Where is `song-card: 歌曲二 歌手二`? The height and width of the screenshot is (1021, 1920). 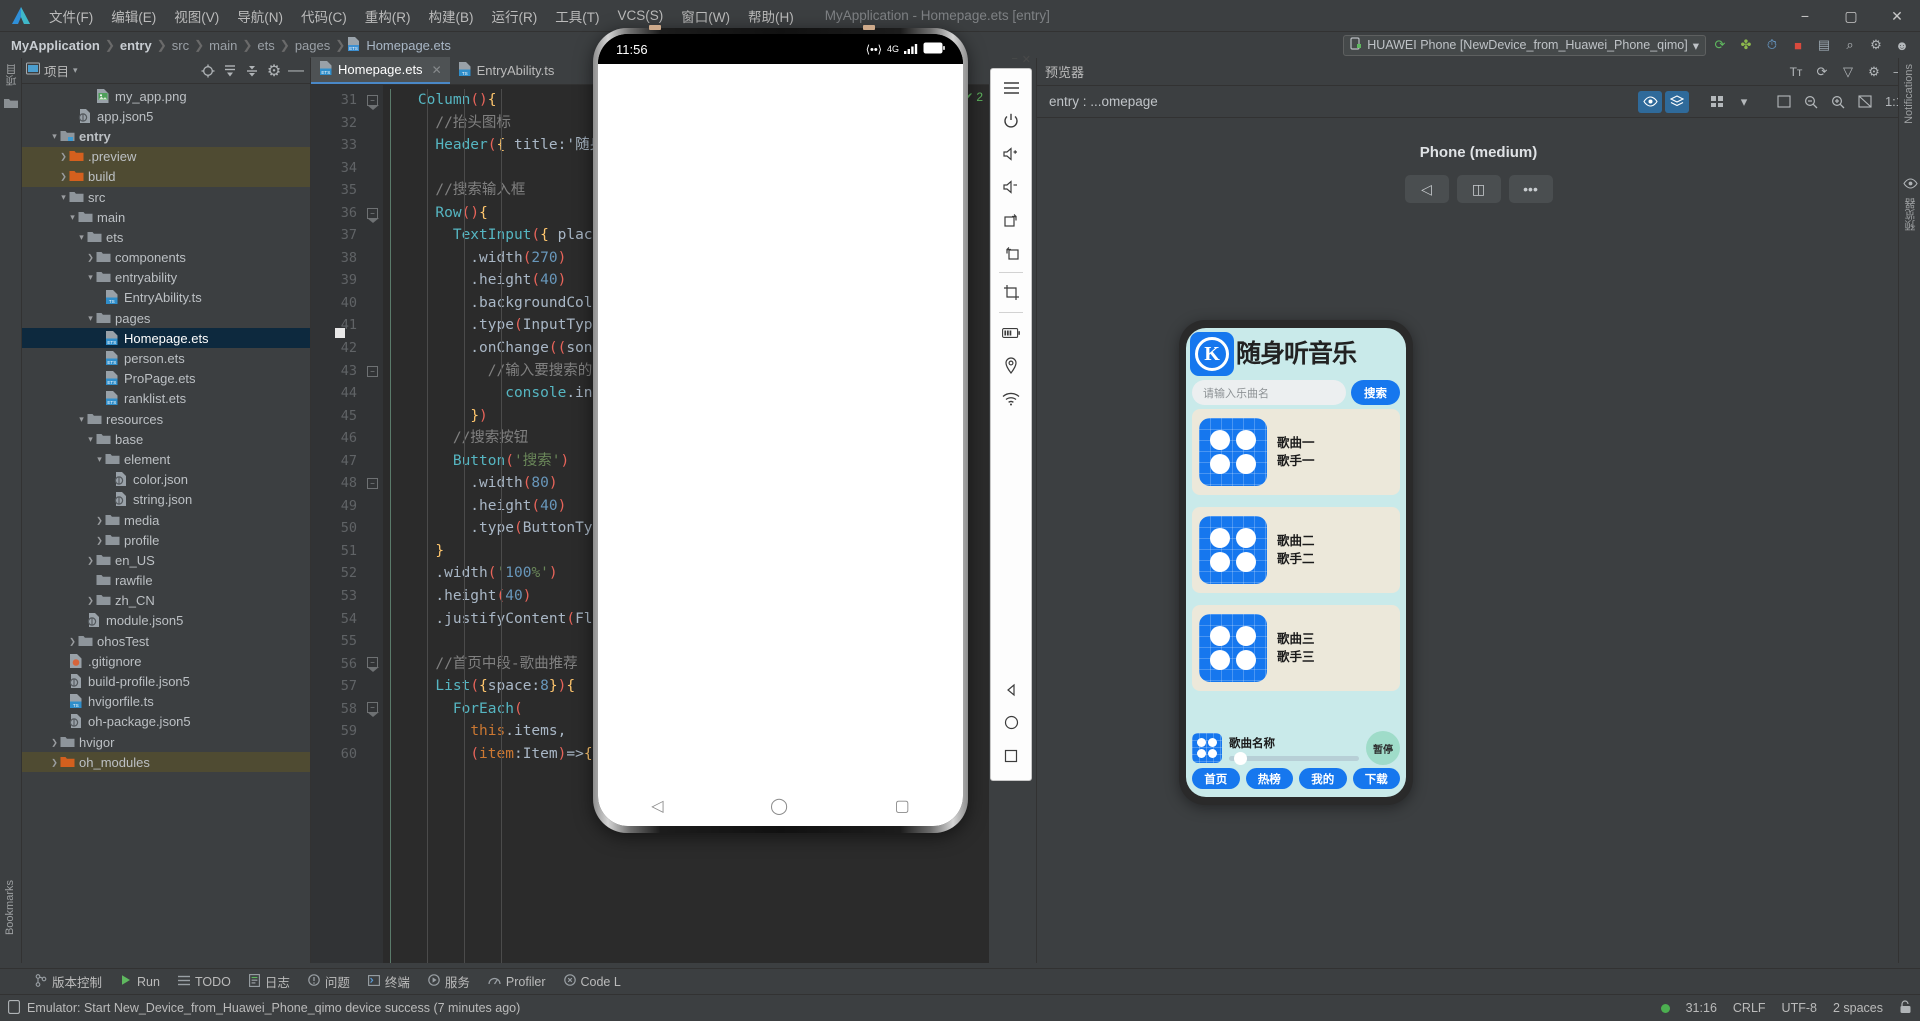 song-card: 歌曲二 歌手二 is located at coordinates (1296, 550).